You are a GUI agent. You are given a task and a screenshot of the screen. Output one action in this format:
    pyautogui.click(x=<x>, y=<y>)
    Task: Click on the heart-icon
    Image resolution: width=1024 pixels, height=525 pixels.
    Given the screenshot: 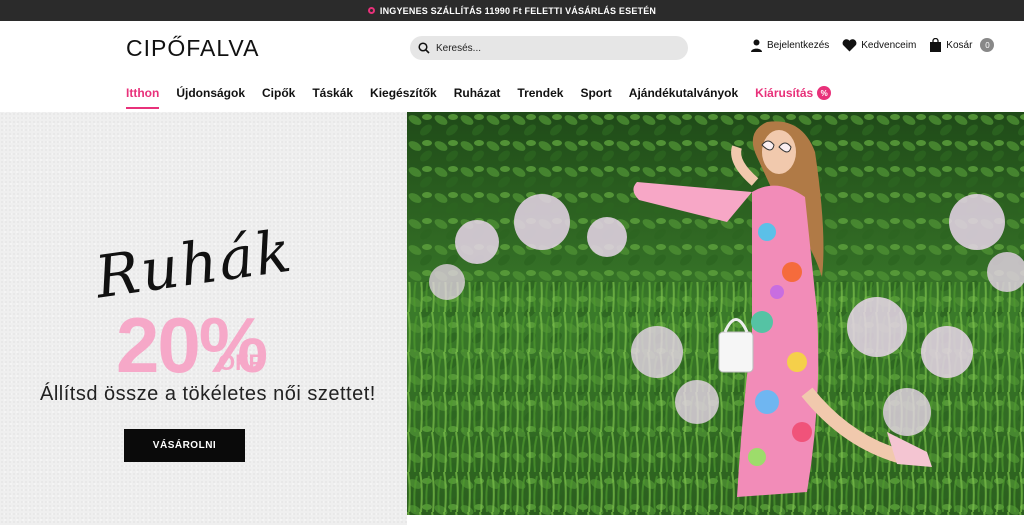 What is the action you would take?
    pyautogui.click(x=849, y=44)
    